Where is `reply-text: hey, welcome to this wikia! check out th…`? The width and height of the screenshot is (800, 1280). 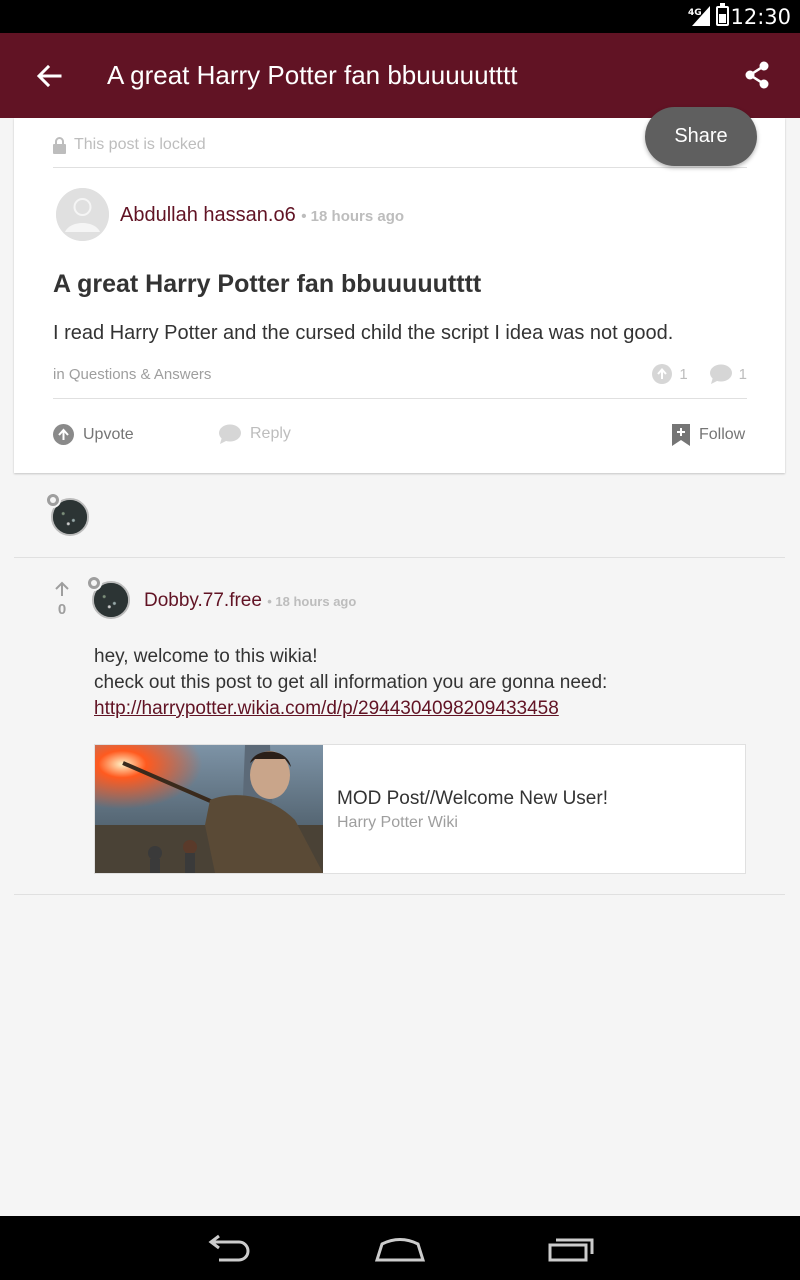 reply-text: hey, welcome to this wikia! check out th… is located at coordinates (351, 682).